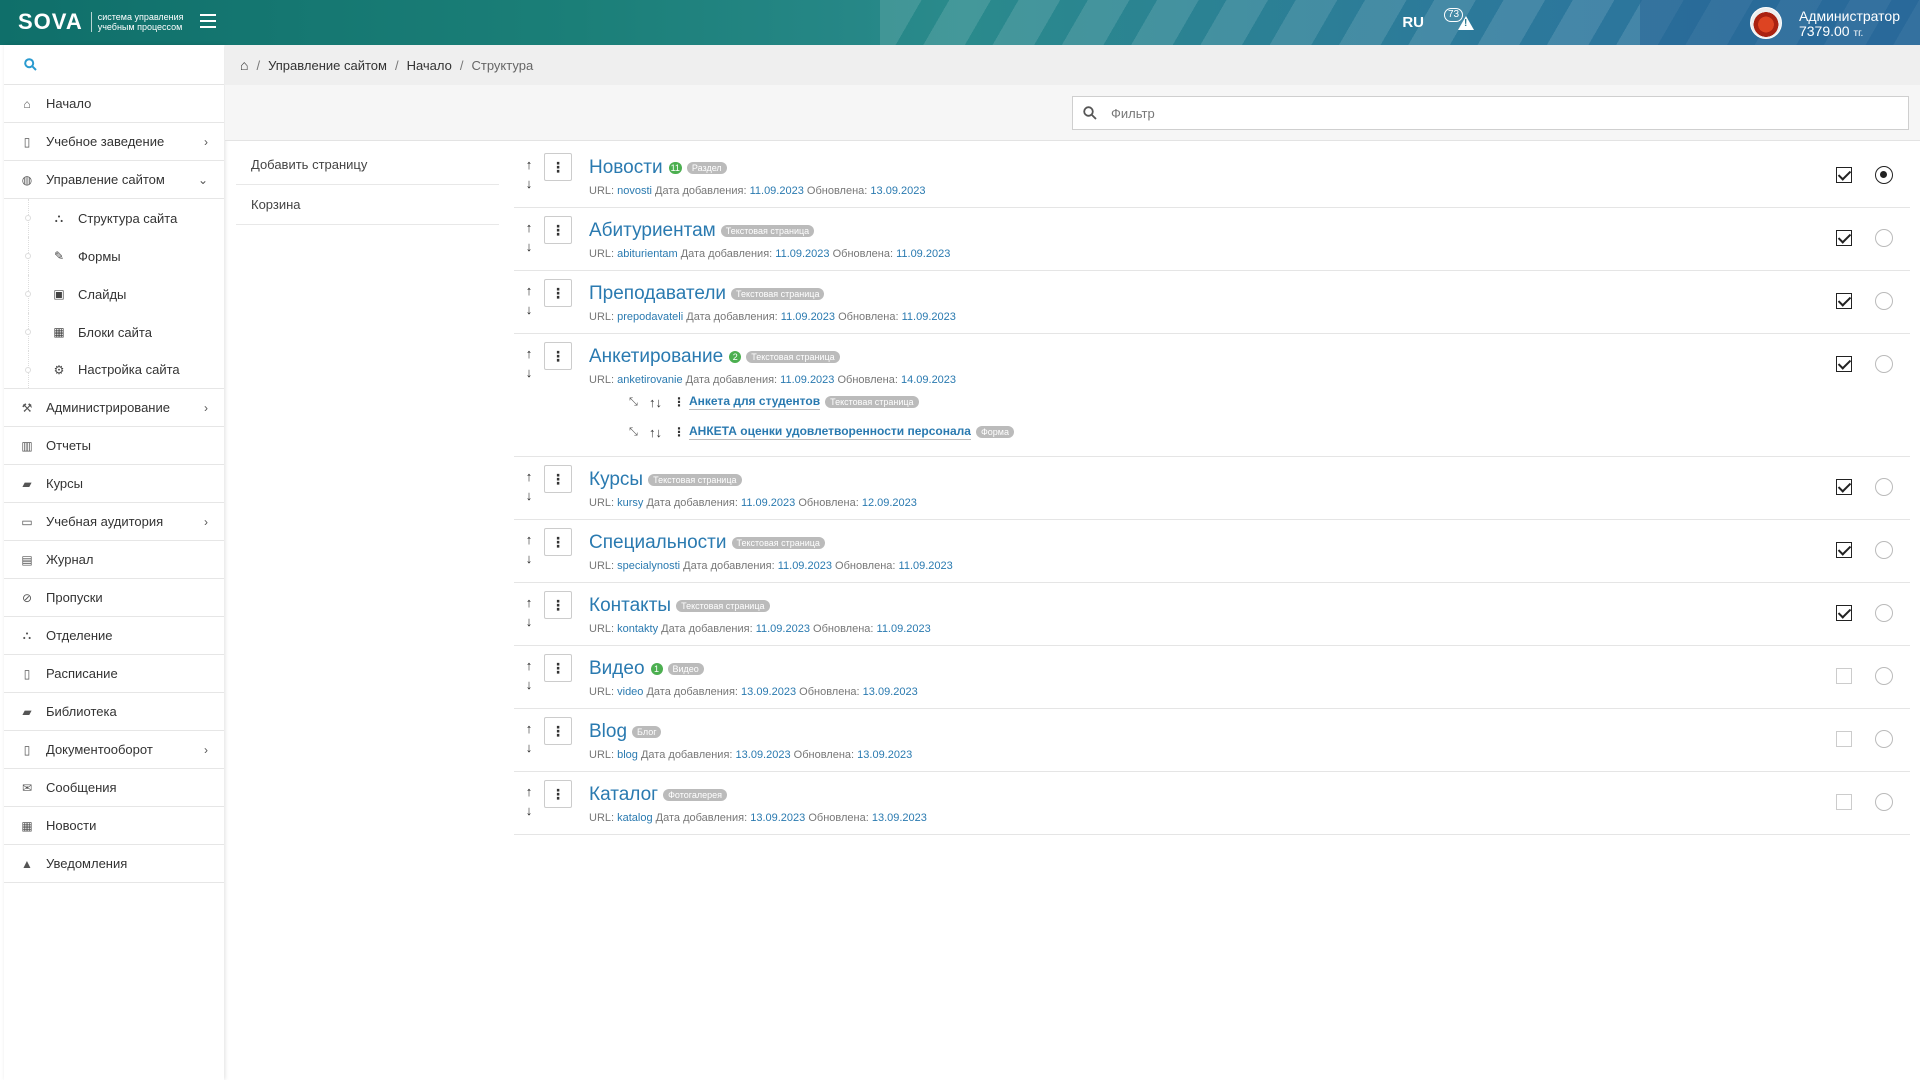  I want to click on sidebar-subitem-site-structure: ⛬ Структура сайта, so click(114, 218).